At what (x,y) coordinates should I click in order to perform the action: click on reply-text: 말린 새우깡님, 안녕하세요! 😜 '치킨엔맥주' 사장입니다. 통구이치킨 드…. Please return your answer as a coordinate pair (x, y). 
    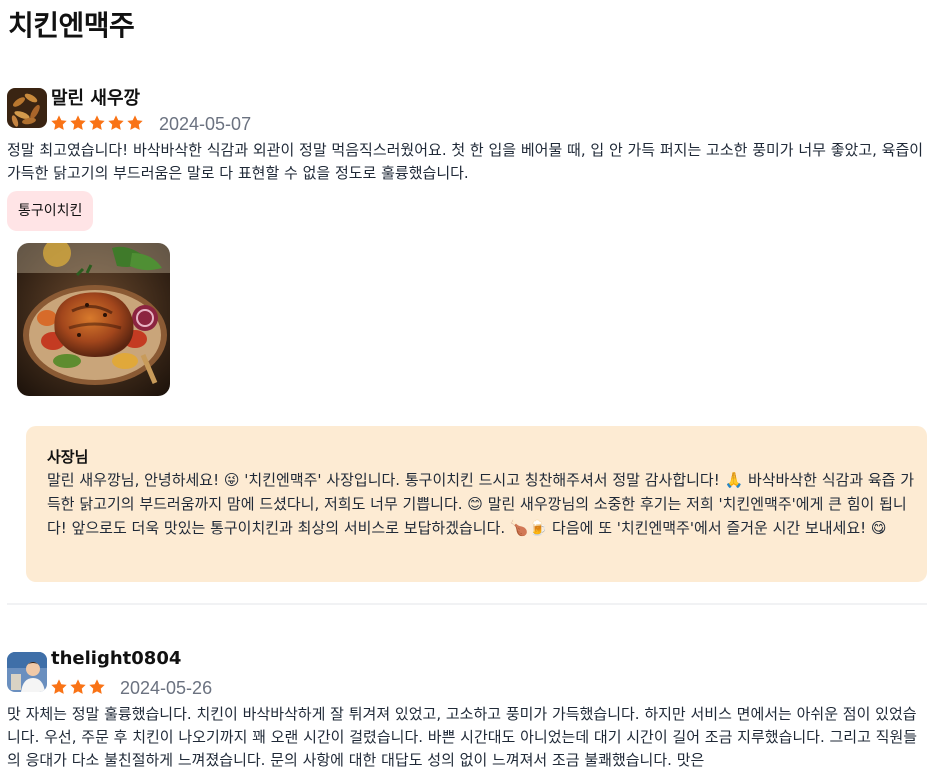
    Looking at the image, I should click on (481, 504).